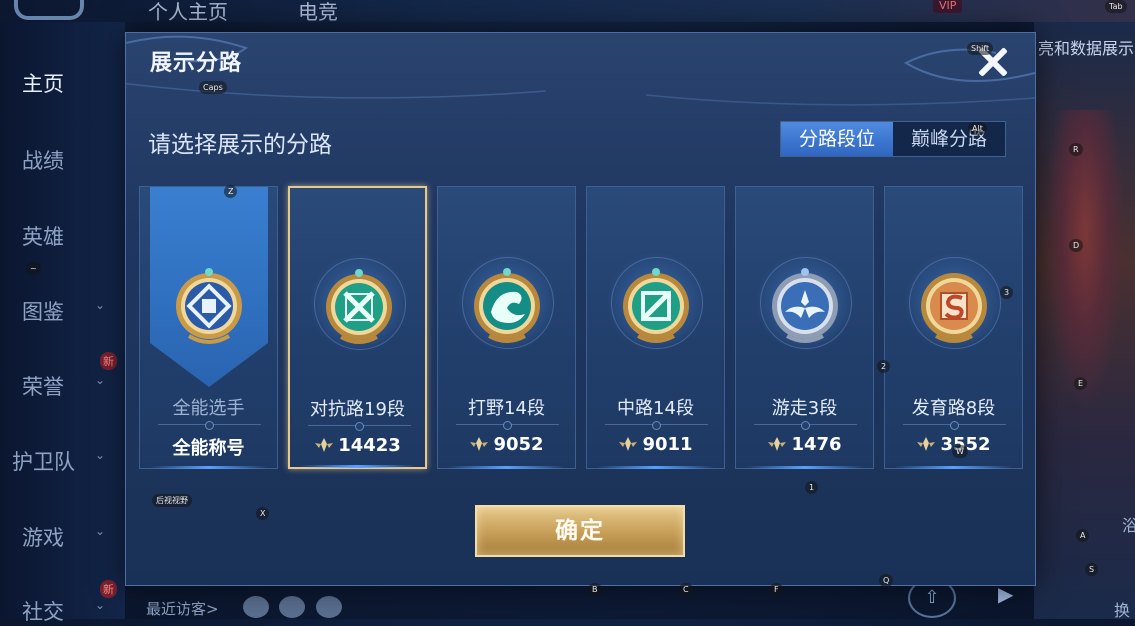 This screenshot has height=626, width=1135. I want to click on keybind-hint: R, so click(1076, 149).